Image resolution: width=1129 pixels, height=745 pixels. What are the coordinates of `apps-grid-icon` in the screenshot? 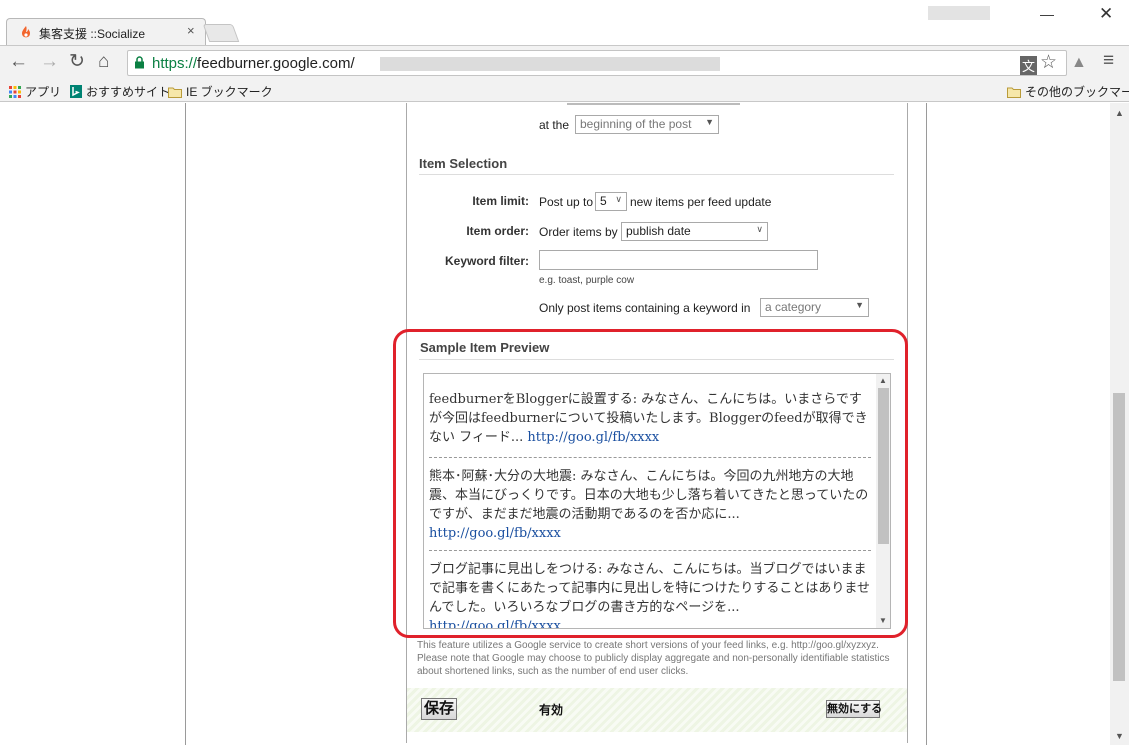 It's located at (15, 92).